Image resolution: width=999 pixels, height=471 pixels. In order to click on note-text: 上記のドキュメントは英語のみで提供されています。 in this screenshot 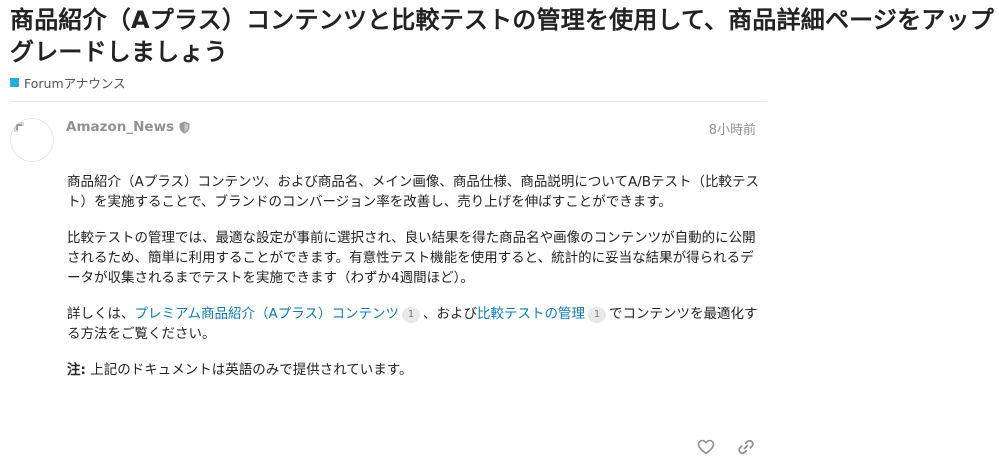, I will do `click(249, 370)`.